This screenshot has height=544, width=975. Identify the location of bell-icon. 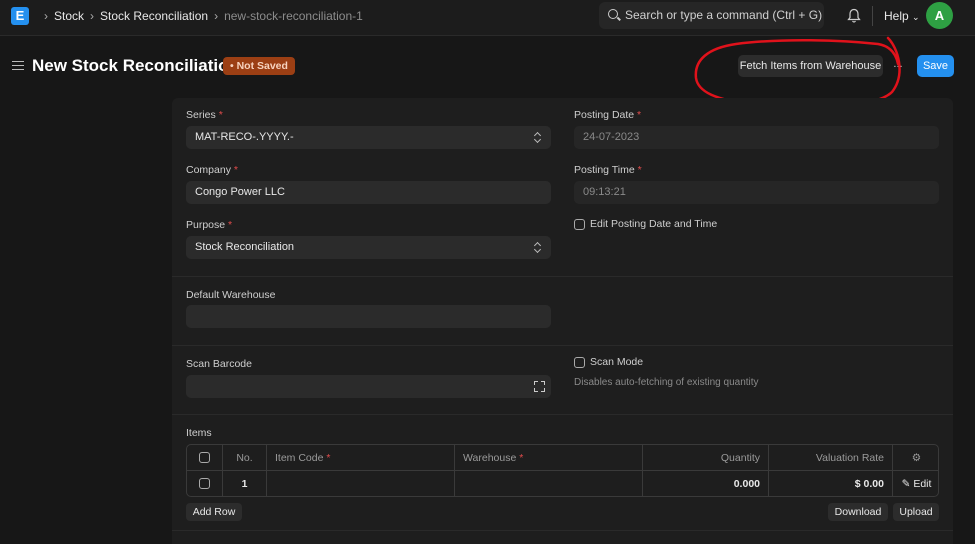
(854, 16).